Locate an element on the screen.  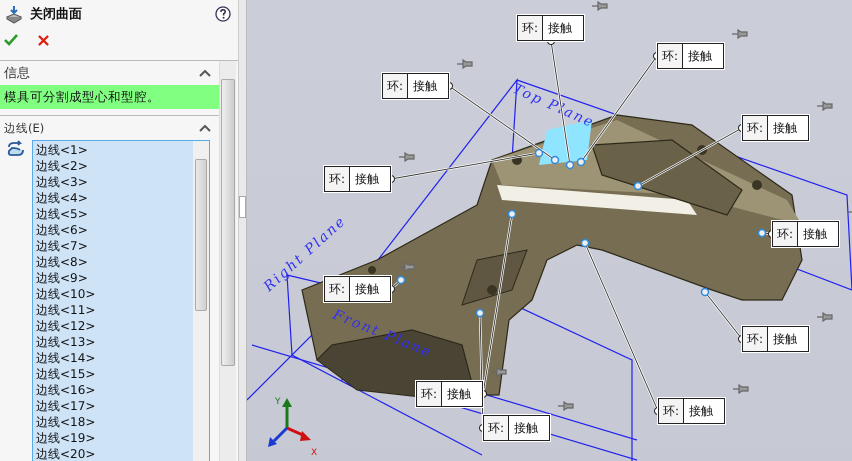
edge-list-item: 边线<7> is located at coordinates (114, 246).